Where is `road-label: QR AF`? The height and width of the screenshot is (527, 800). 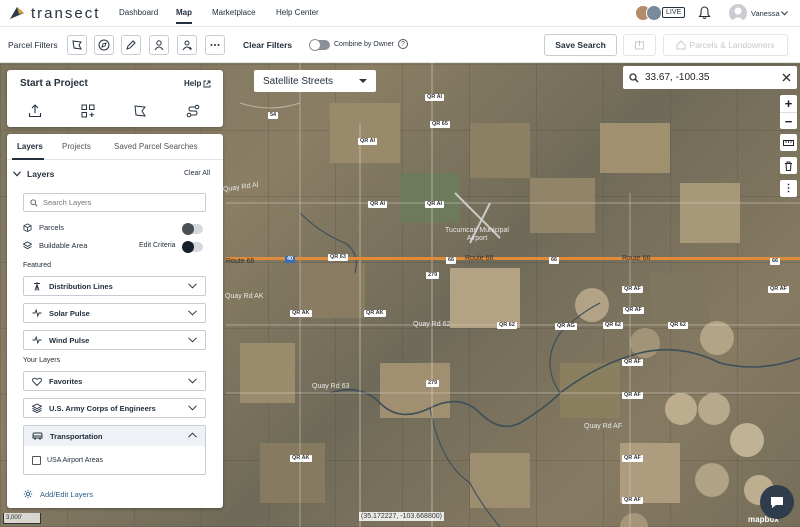
road-label: QR AF is located at coordinates (632, 500).